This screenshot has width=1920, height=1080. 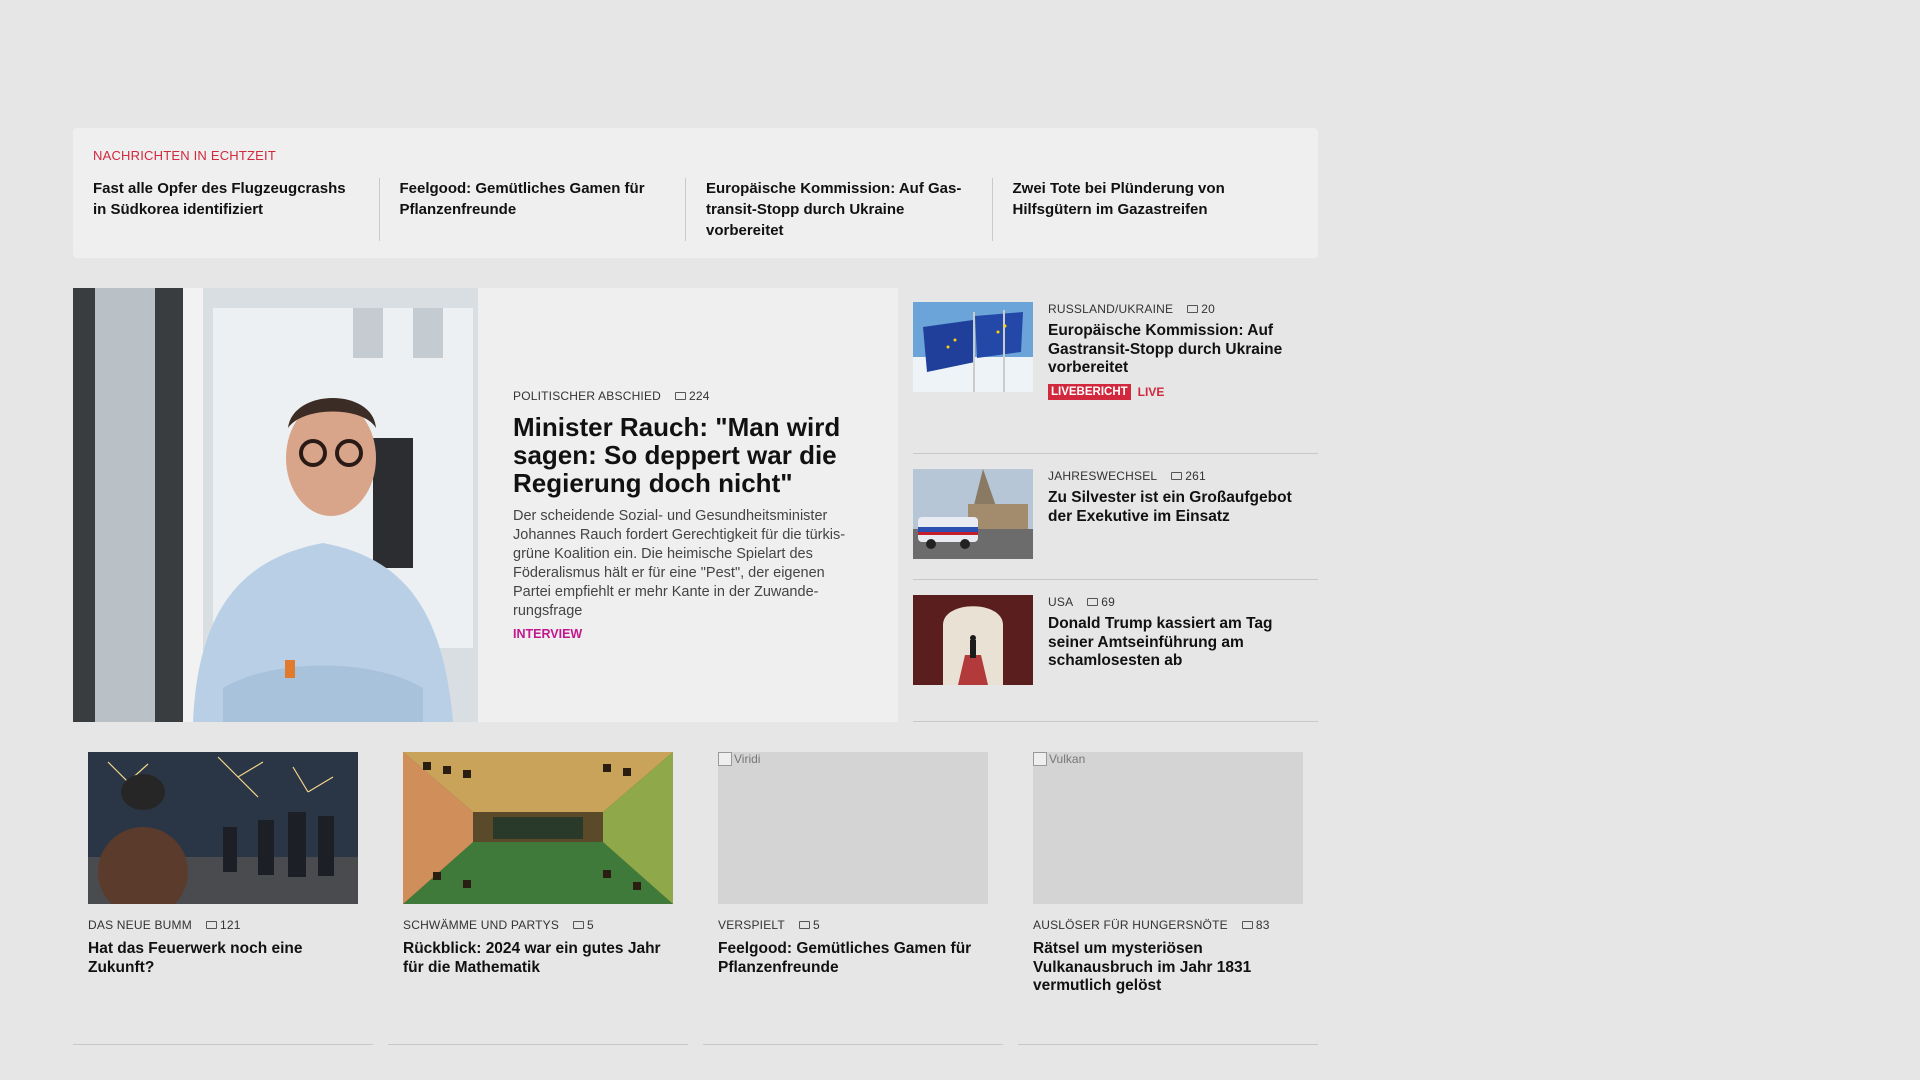 What do you see at coordinates (1101, 602) in the screenshot?
I see `comment-count: 69` at bounding box center [1101, 602].